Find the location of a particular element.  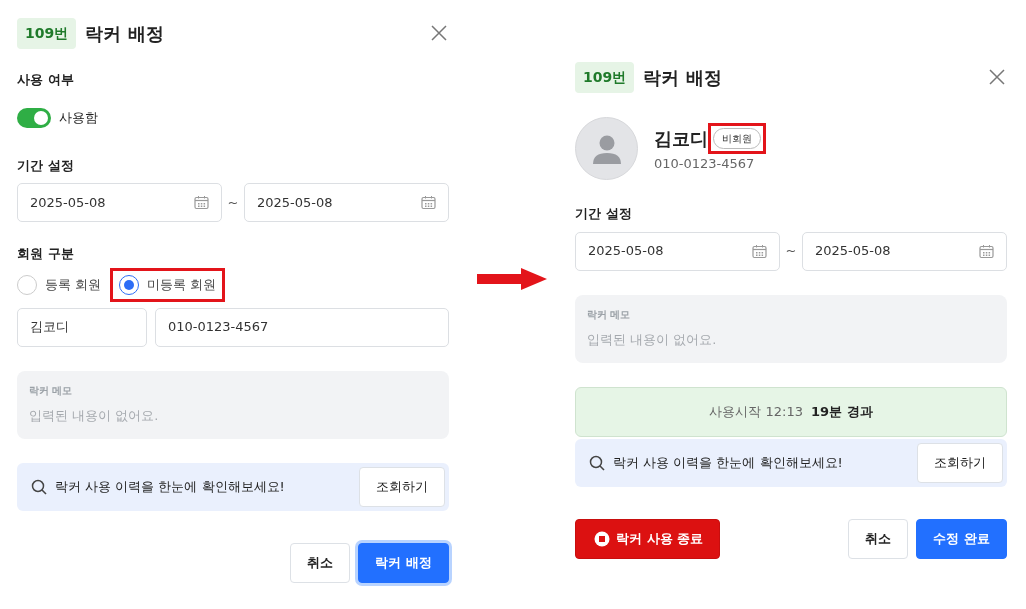

toggle-label: 사용함 is located at coordinates (78, 117).